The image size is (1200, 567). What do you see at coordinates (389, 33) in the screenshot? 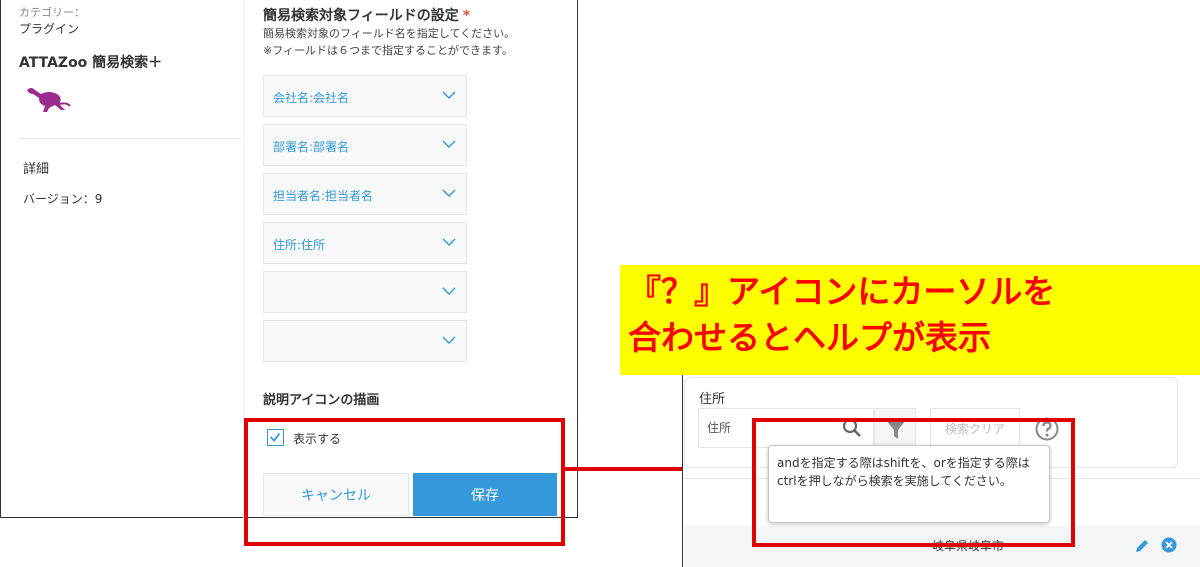
I see `section-description: 簡易検索対象のフィールド名を指定してください。` at bounding box center [389, 33].